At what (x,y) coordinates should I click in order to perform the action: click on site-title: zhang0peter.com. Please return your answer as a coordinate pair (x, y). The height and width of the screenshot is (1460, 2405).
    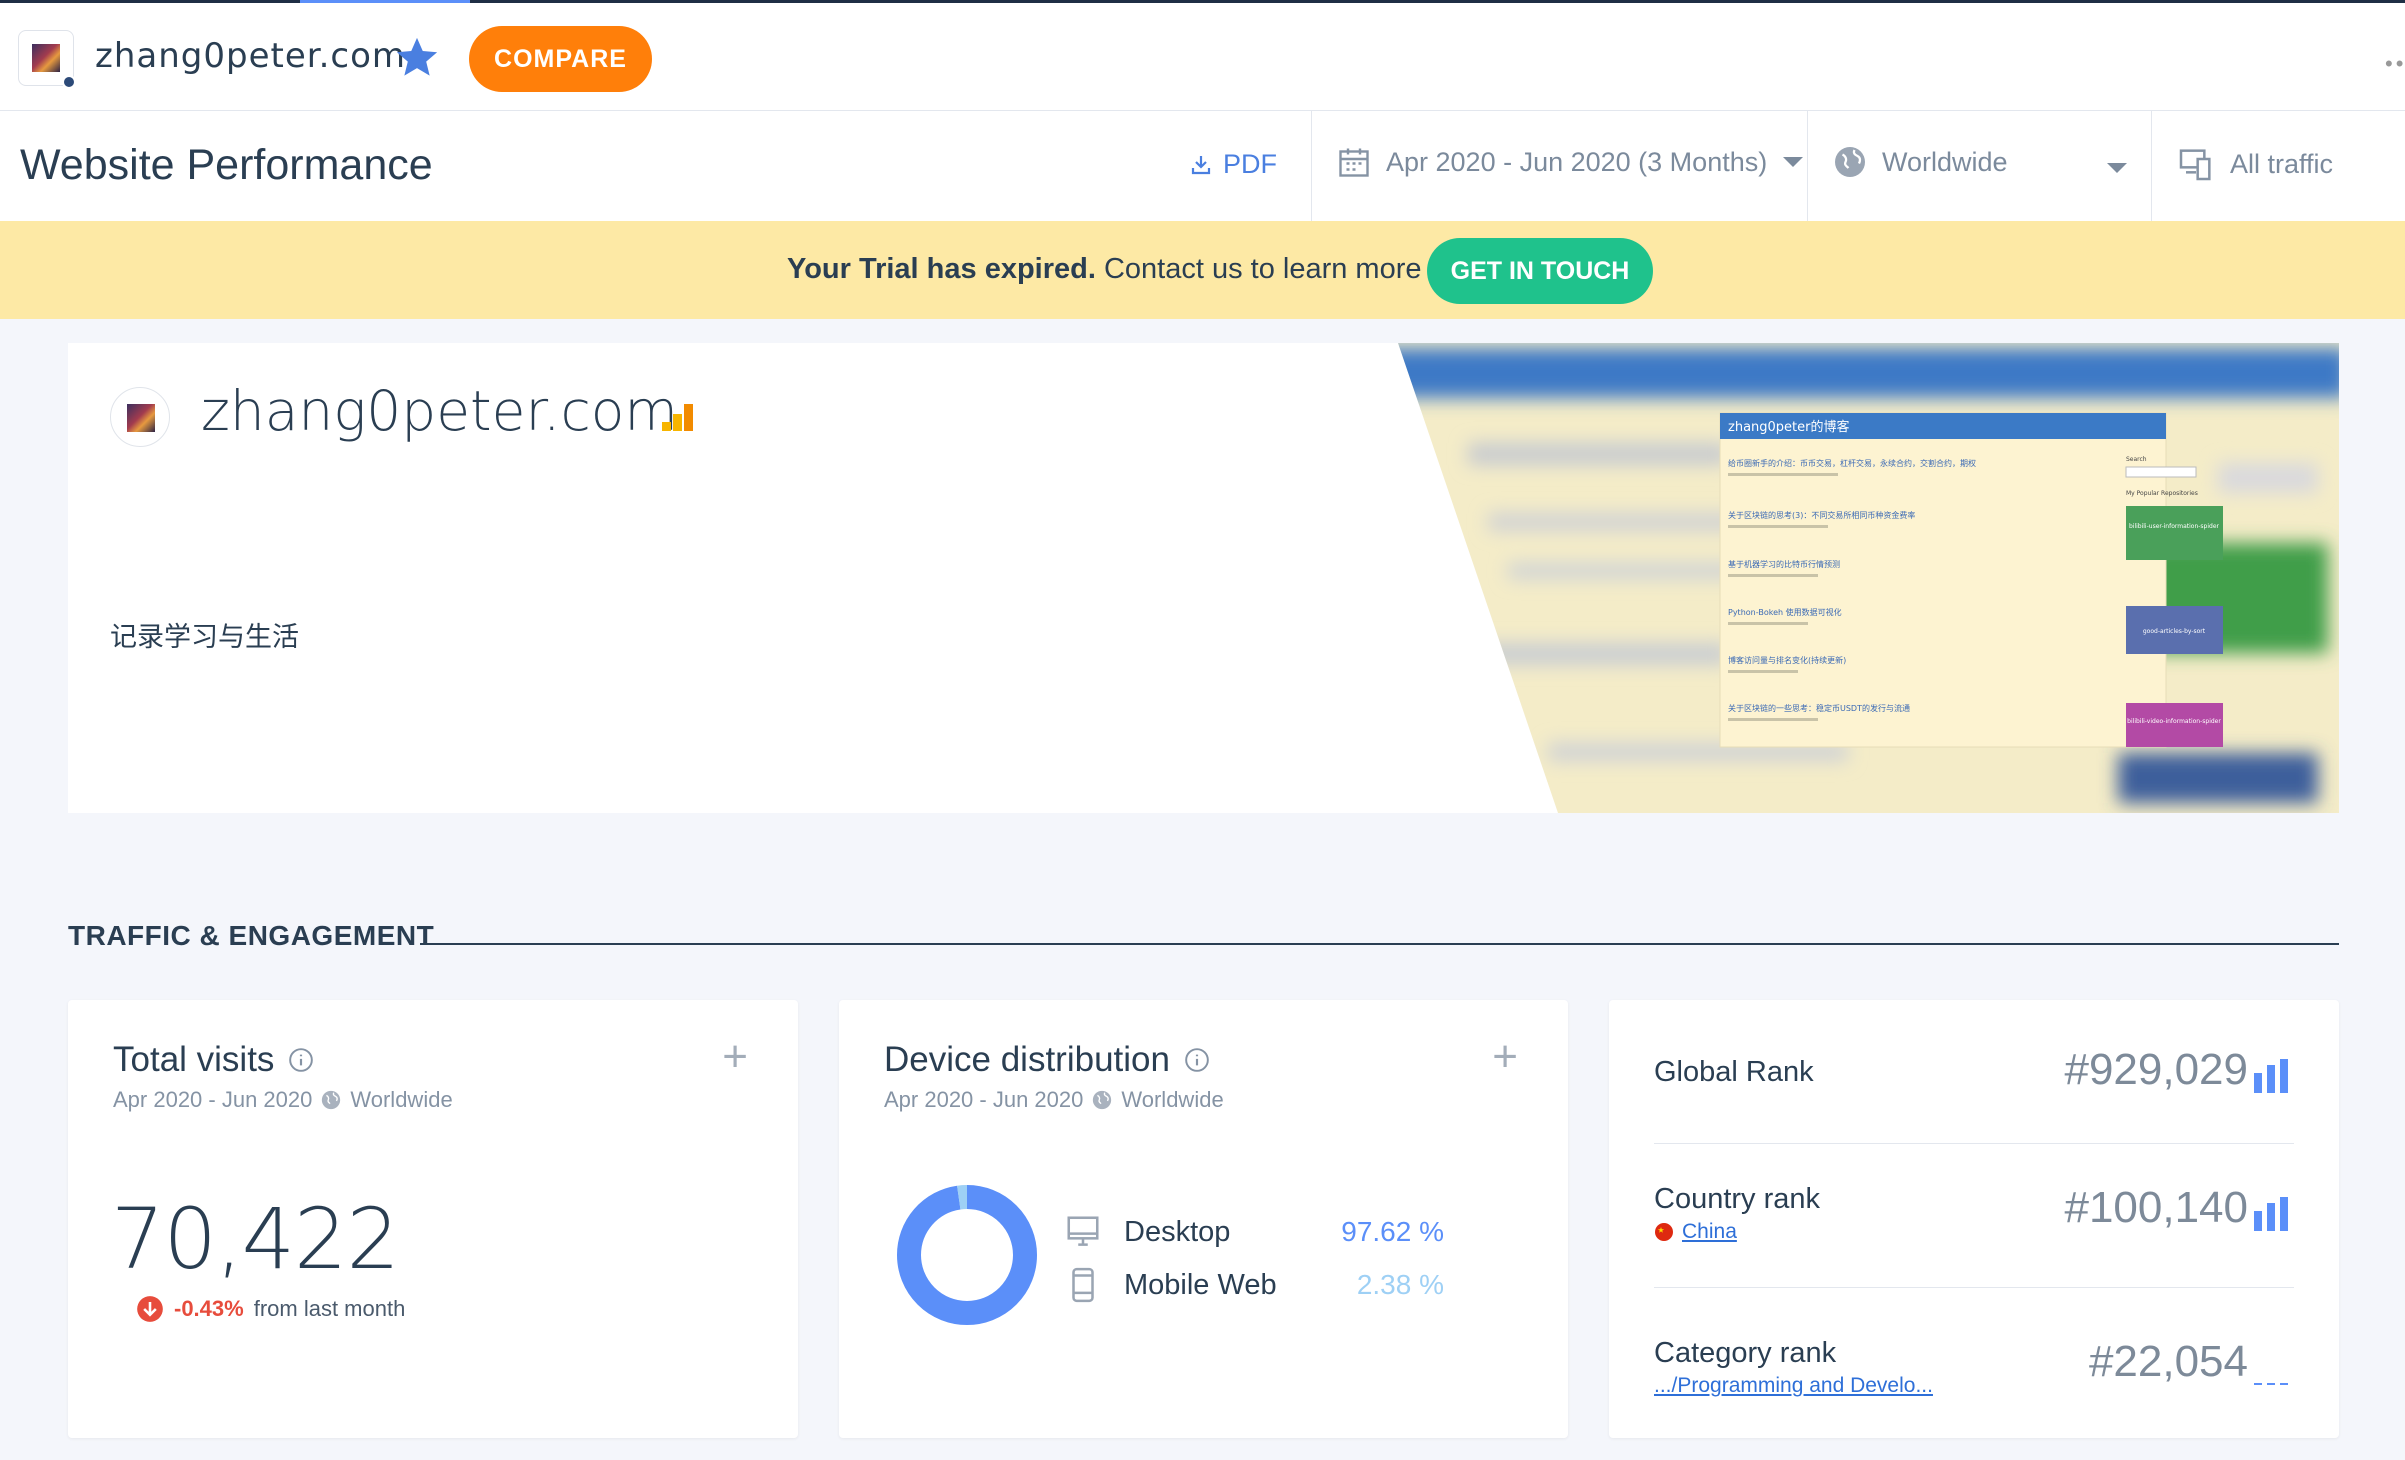
    Looking at the image, I should click on (439, 411).